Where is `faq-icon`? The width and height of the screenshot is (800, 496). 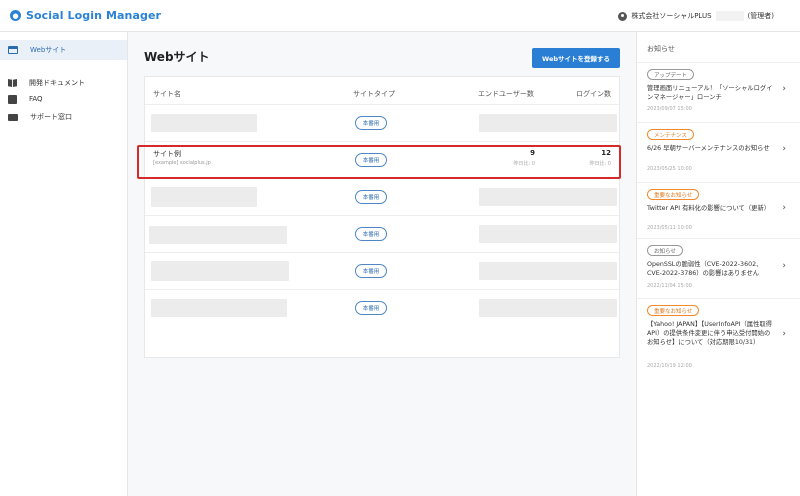 faq-icon is located at coordinates (12, 99).